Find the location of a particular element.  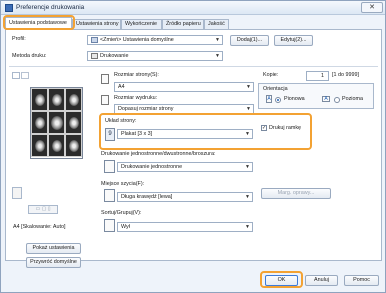

output-method-value: Drukowanie is located at coordinates (114, 56).